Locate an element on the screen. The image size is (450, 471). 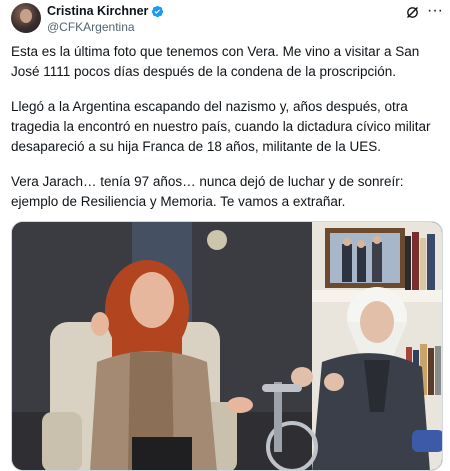
avatar is located at coordinates (26, 18).